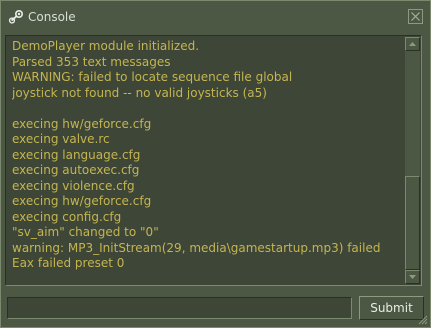 The image size is (431, 328). I want to click on close-button, so click(415, 16).